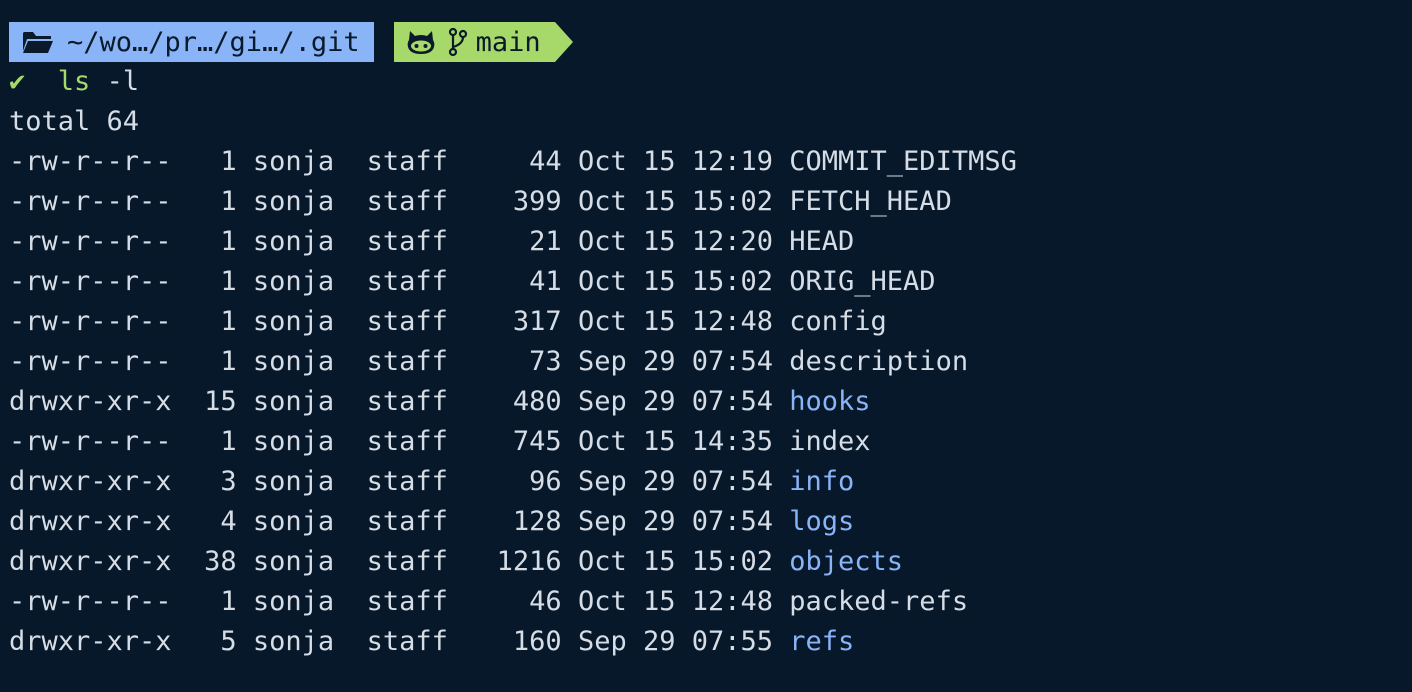  What do you see at coordinates (862, 281) in the screenshot?
I see `file-name: ORIG_HEAD` at bounding box center [862, 281].